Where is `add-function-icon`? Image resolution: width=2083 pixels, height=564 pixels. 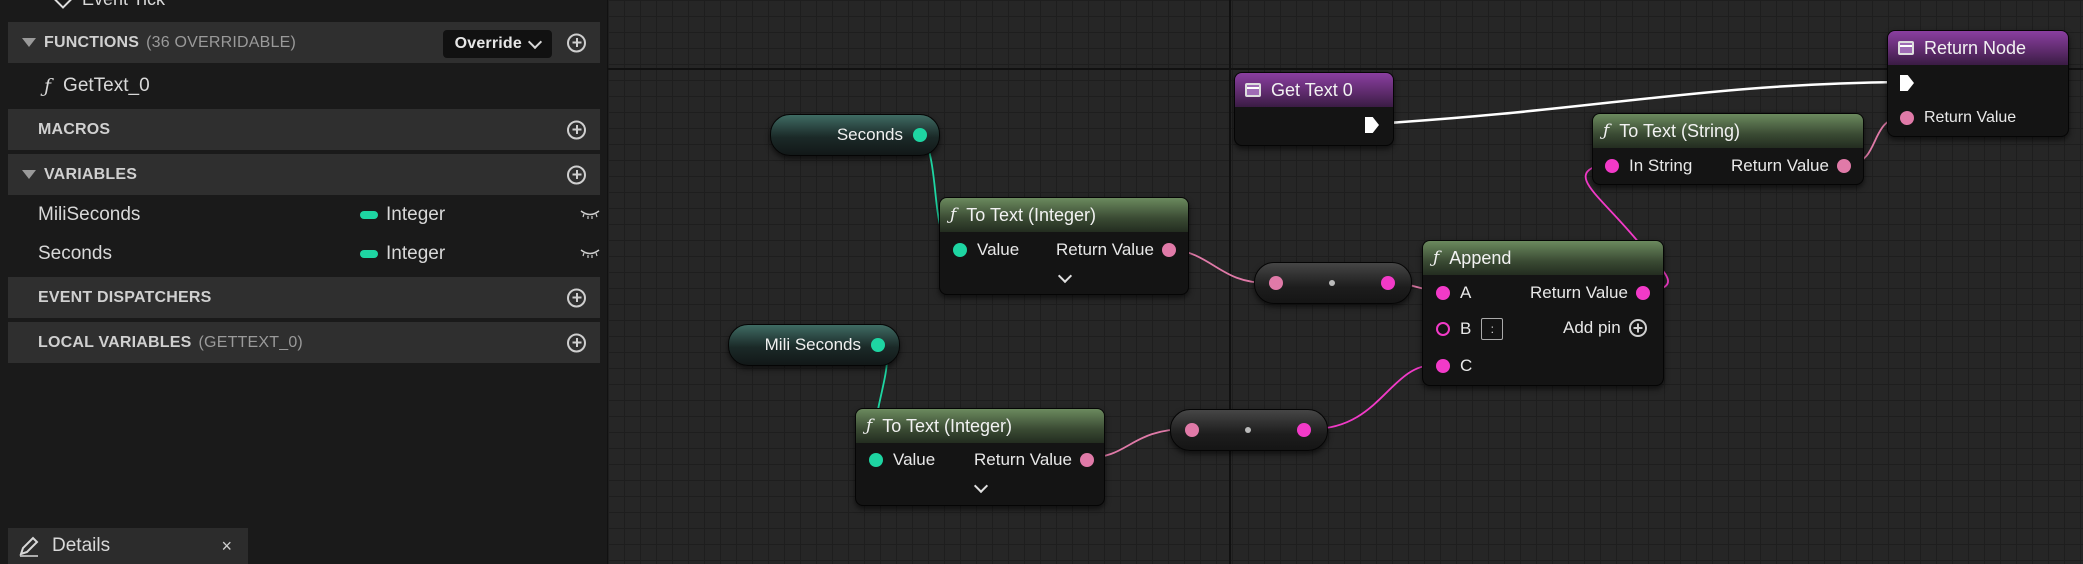
add-function-icon is located at coordinates (576, 42).